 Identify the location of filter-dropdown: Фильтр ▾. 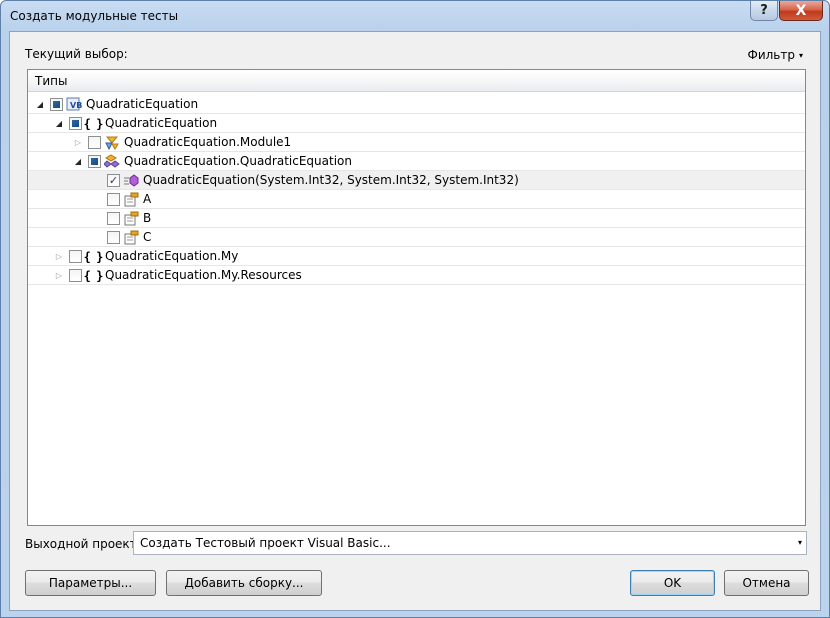
(776, 55).